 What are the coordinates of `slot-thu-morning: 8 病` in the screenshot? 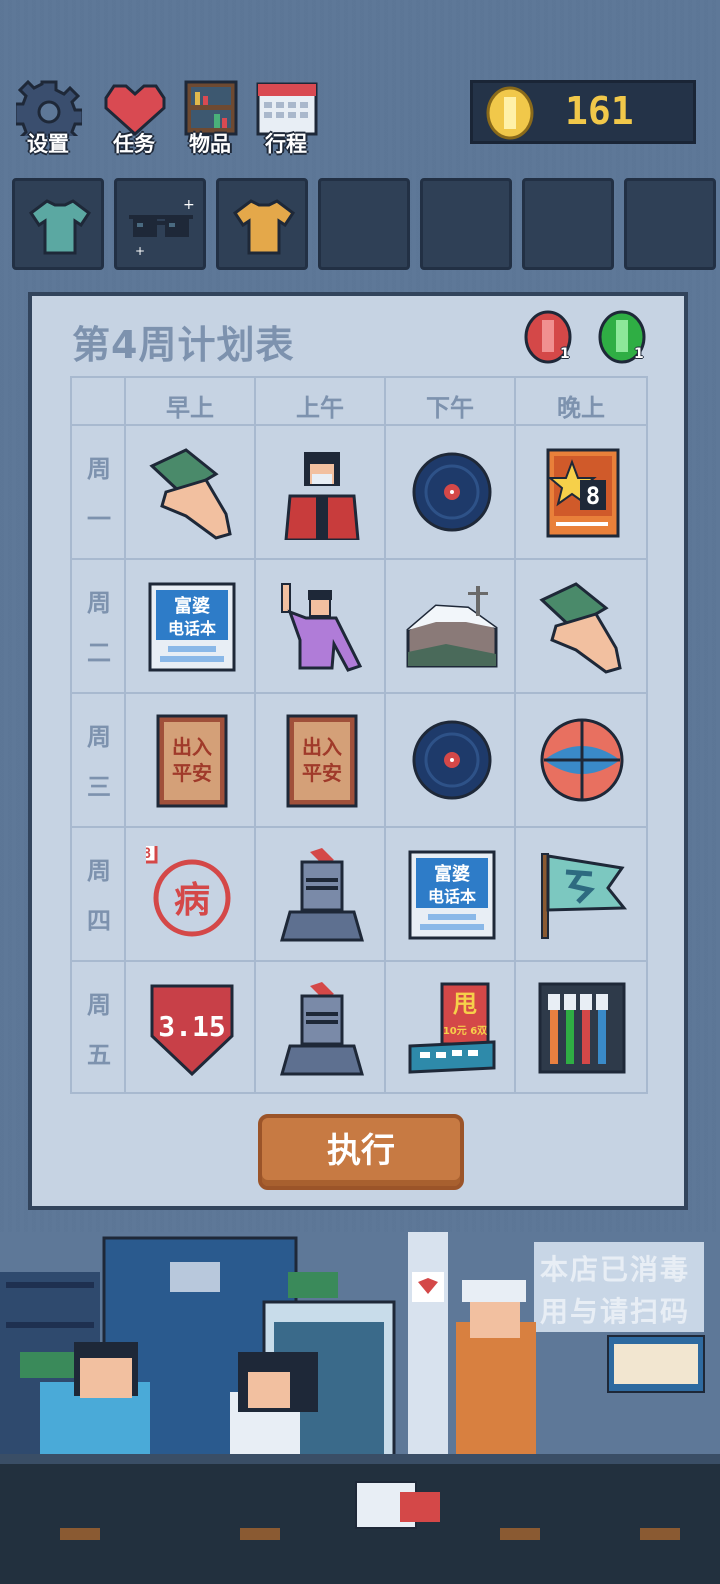 It's located at (190, 894).